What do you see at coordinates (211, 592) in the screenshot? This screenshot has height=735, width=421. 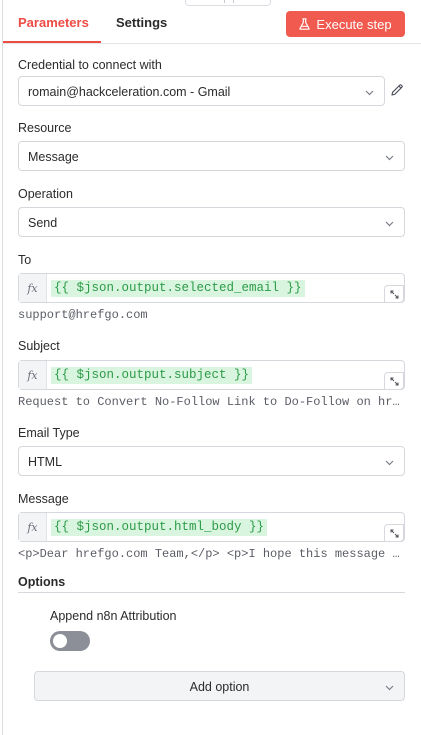 I see `options-divider` at bounding box center [211, 592].